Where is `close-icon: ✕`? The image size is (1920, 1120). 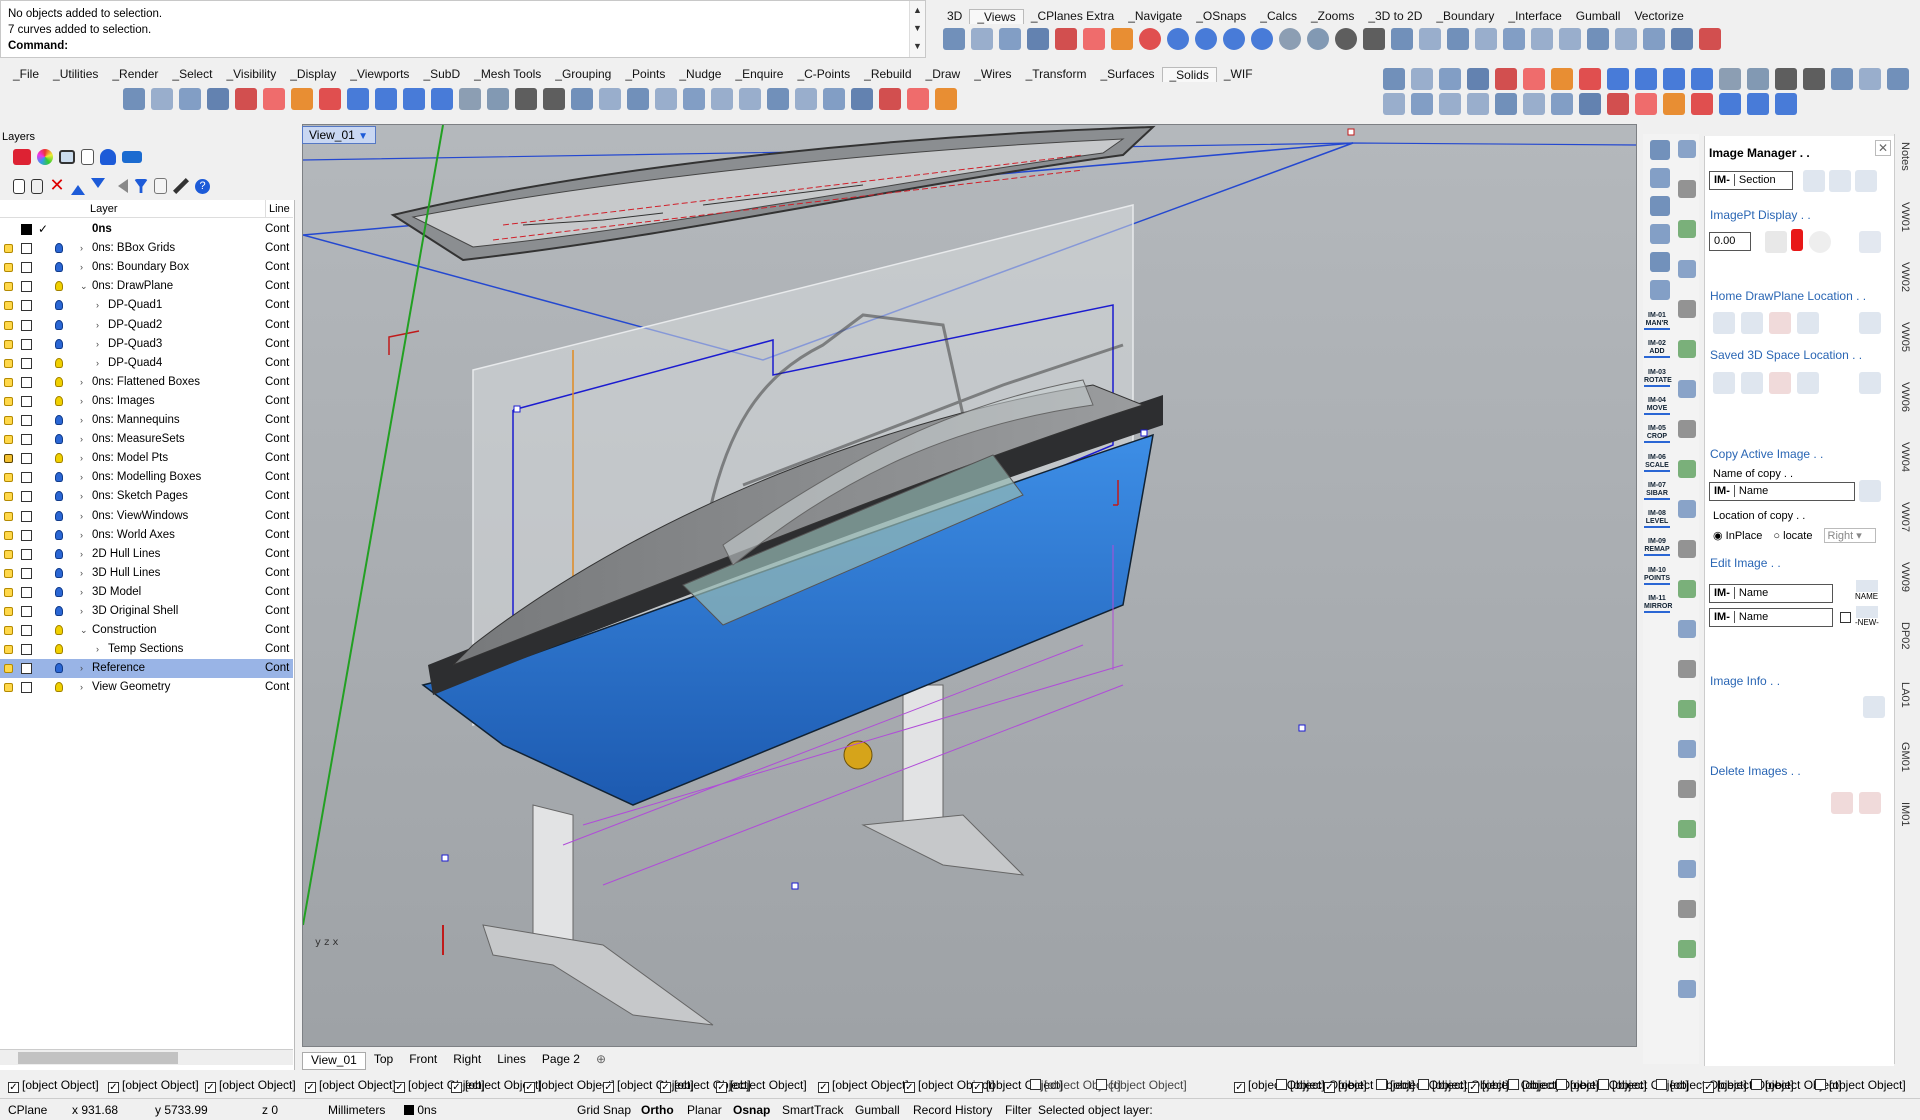
close-icon: ✕ is located at coordinates (1883, 148).